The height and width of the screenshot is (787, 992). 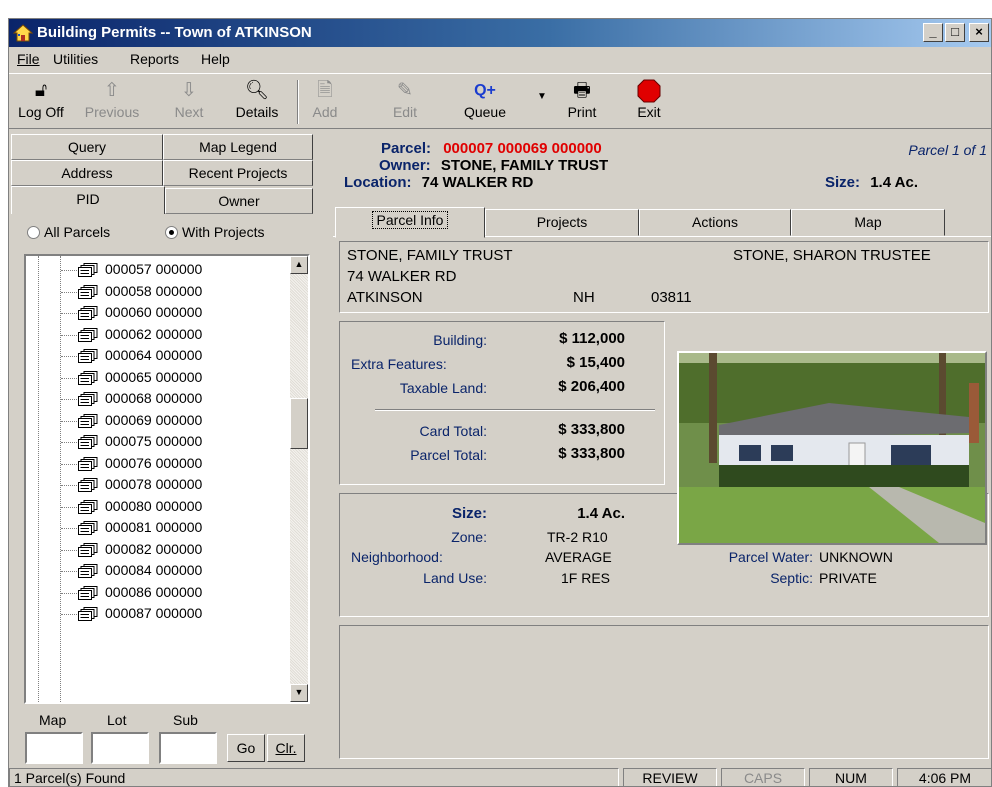 What do you see at coordinates (542, 110) in the screenshot?
I see `queue-dropdown-arrow: ▼` at bounding box center [542, 110].